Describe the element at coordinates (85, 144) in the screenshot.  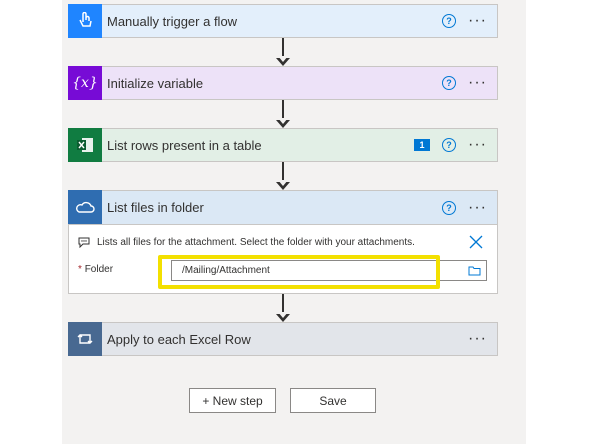
I see `excel-icon` at that location.